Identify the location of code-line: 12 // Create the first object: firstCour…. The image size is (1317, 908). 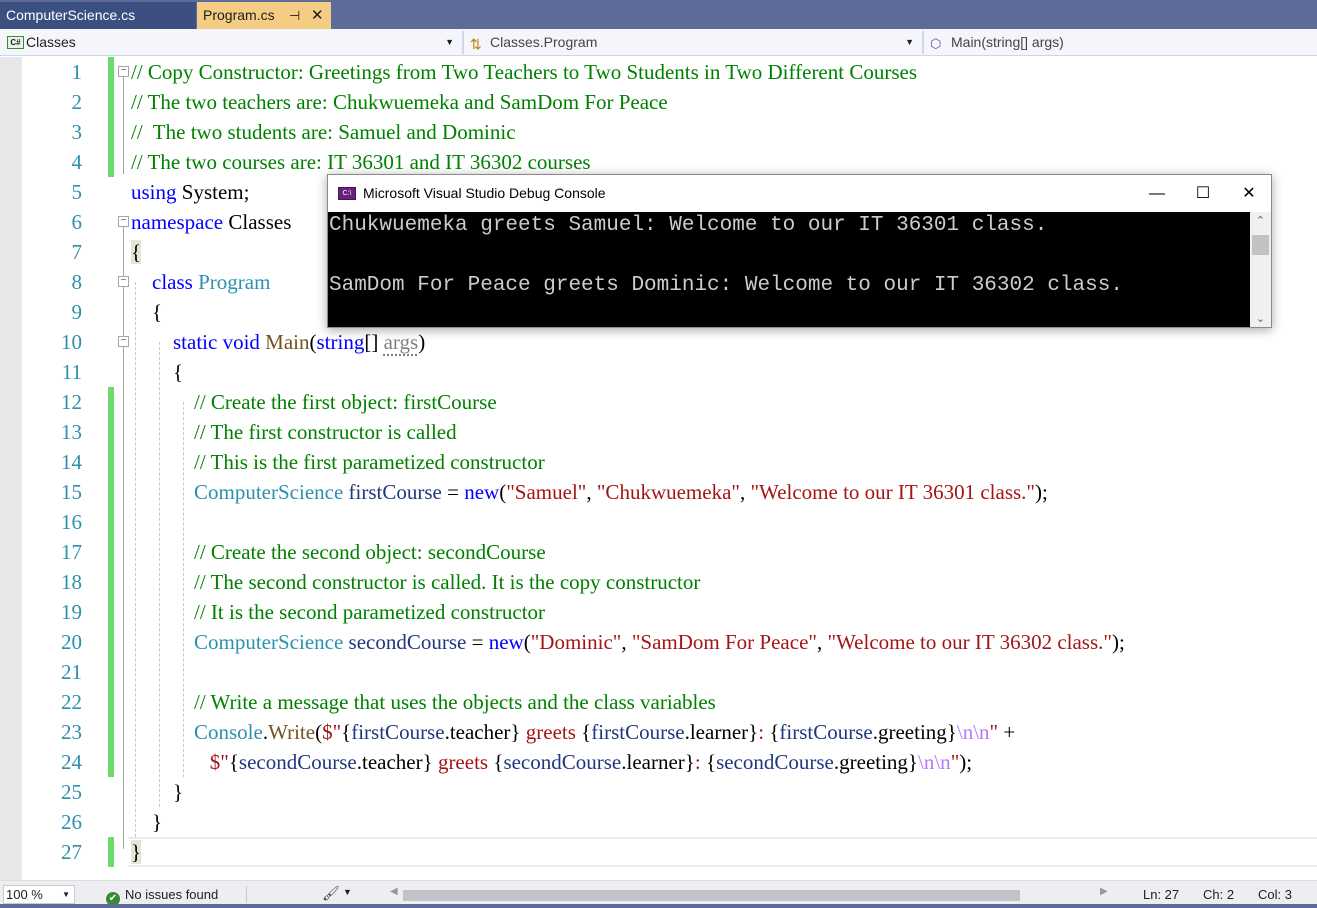
(658, 402).